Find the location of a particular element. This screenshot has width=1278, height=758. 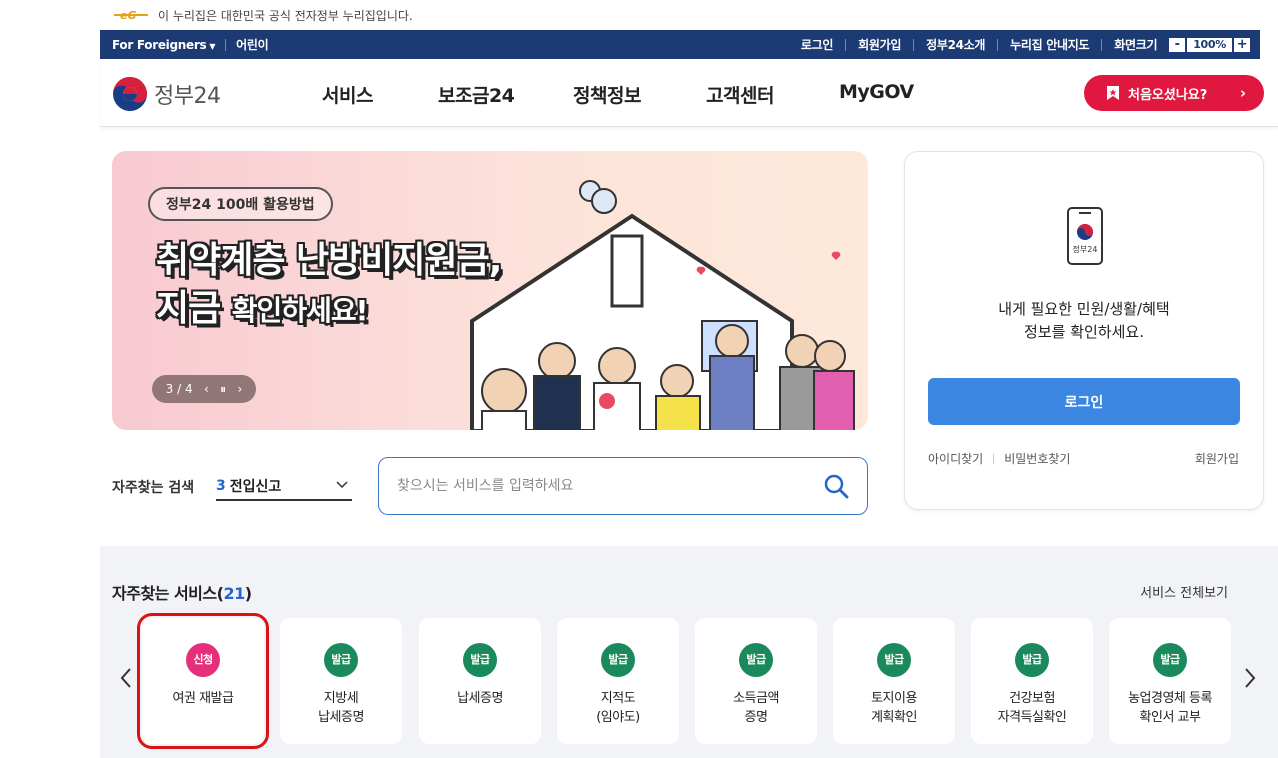

screen-size-label: 화면크기 is located at coordinates (1136, 45).